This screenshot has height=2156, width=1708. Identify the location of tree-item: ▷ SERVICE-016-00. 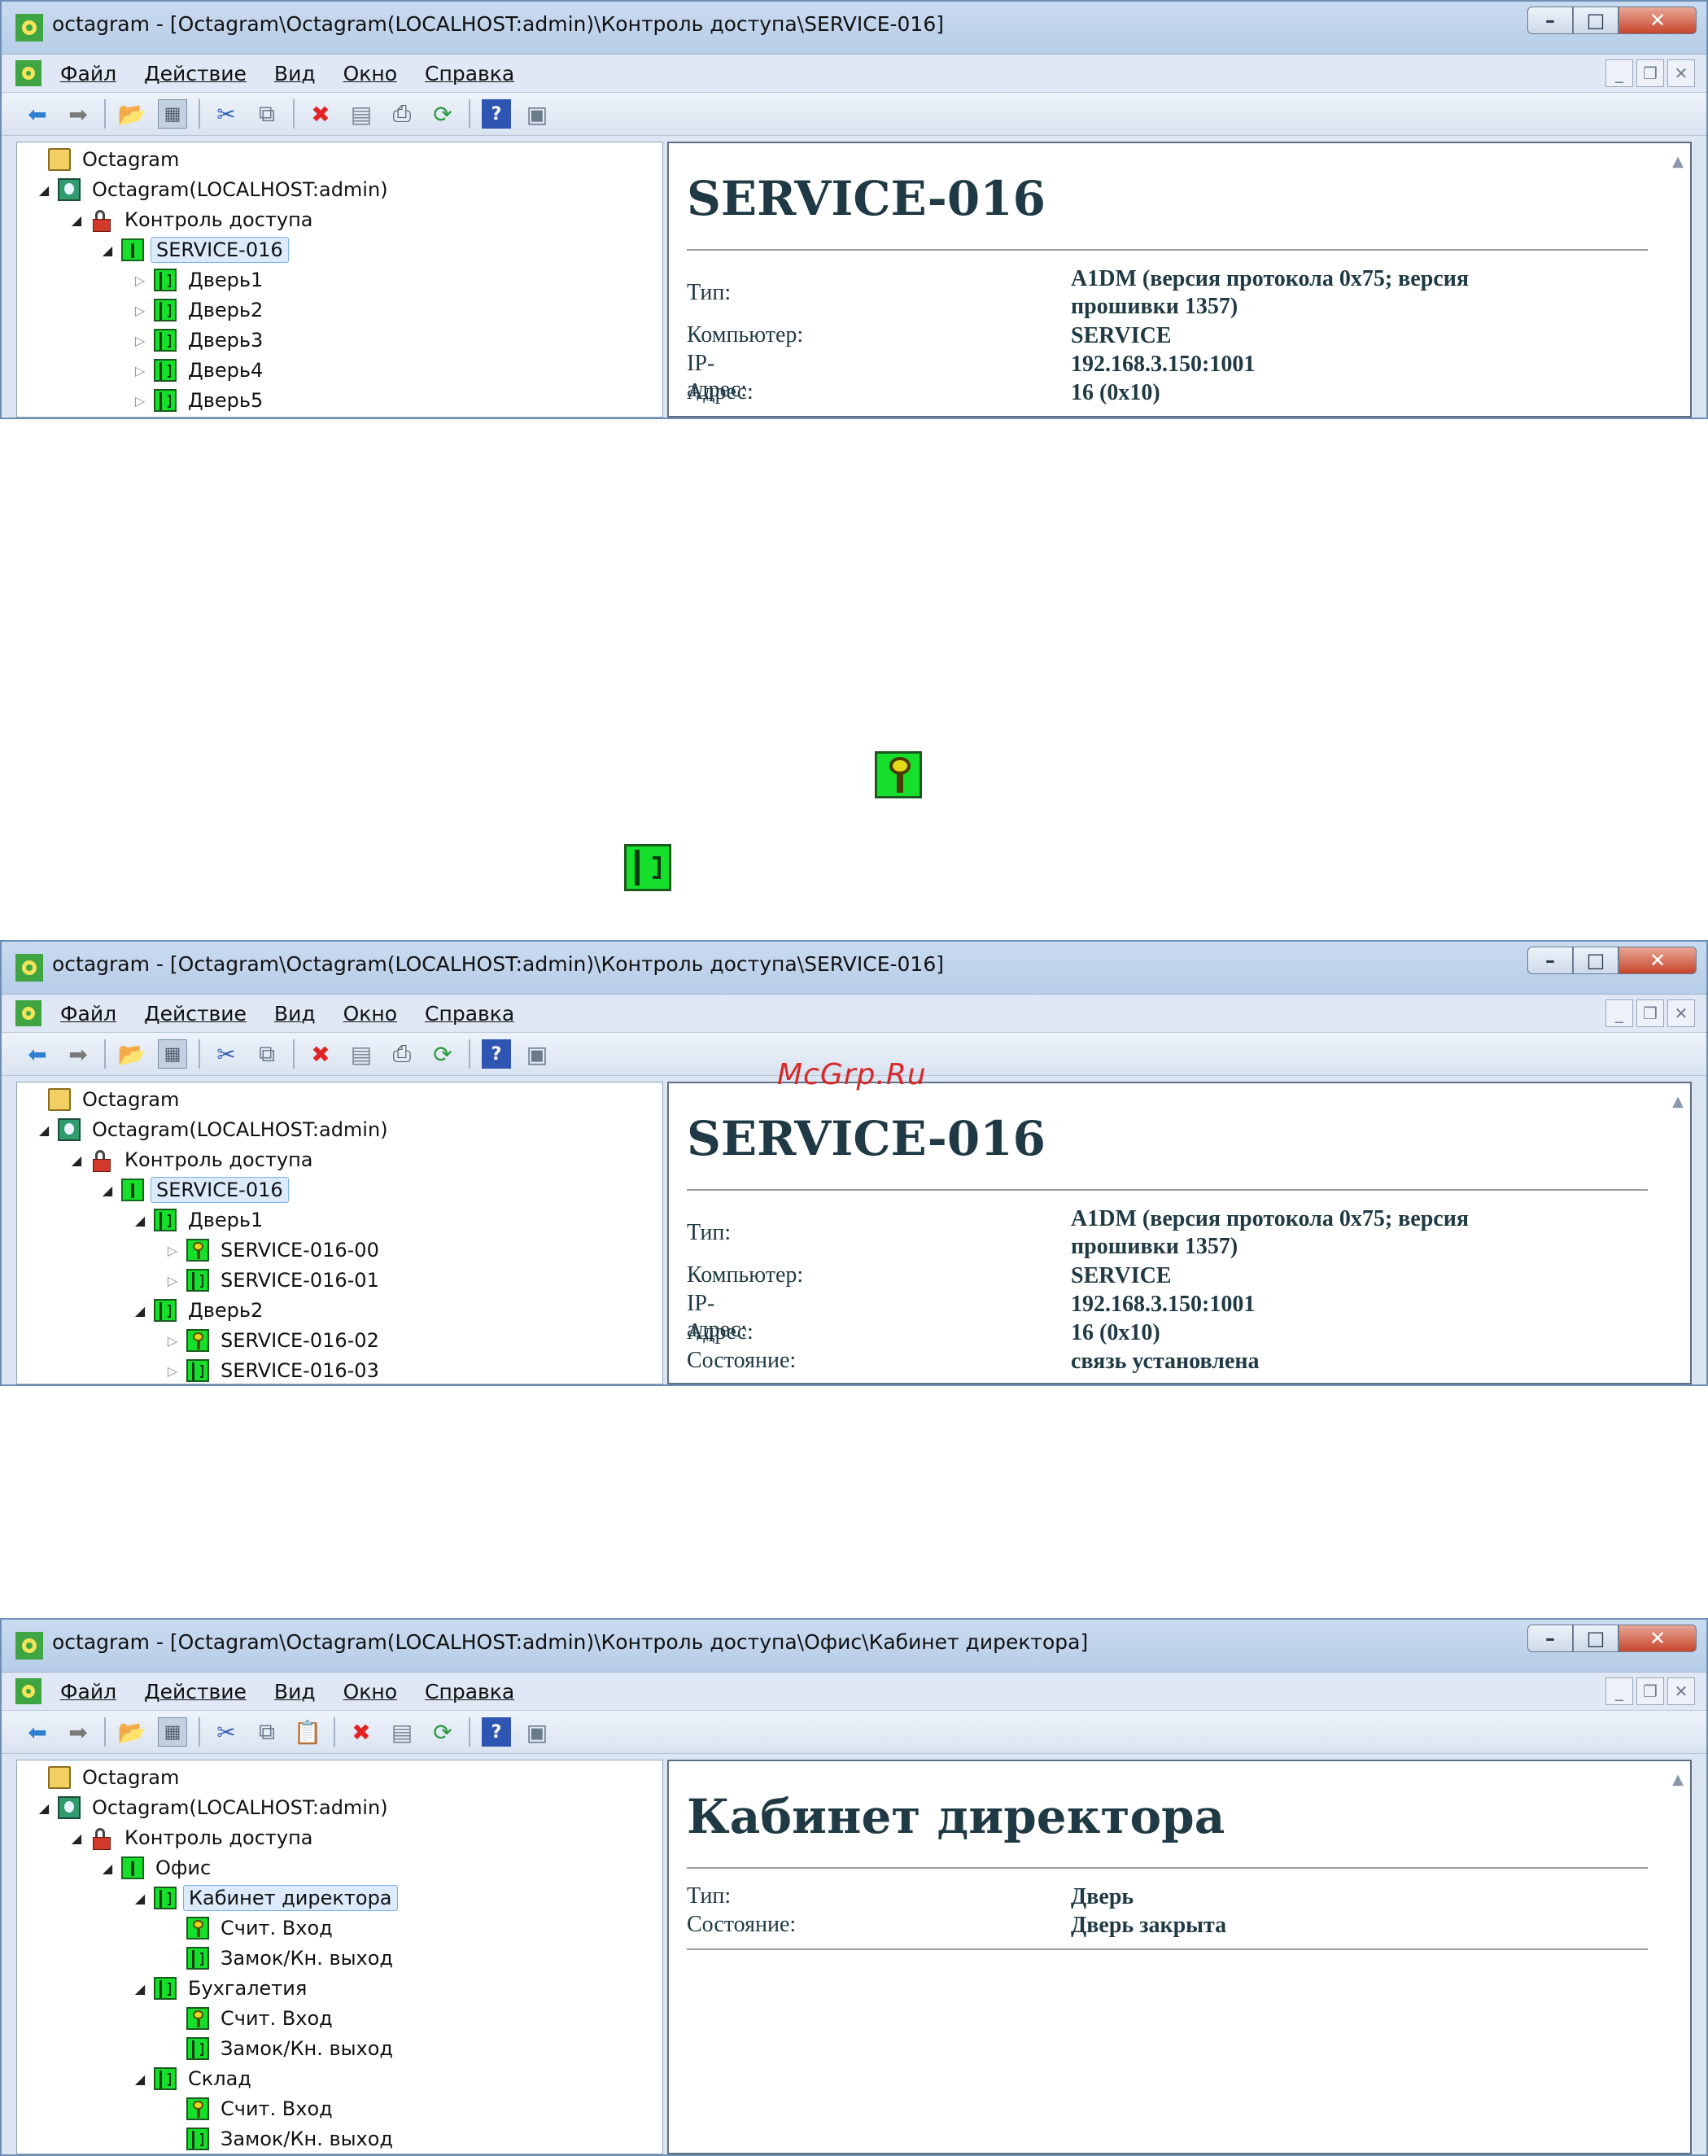
(274, 1250).